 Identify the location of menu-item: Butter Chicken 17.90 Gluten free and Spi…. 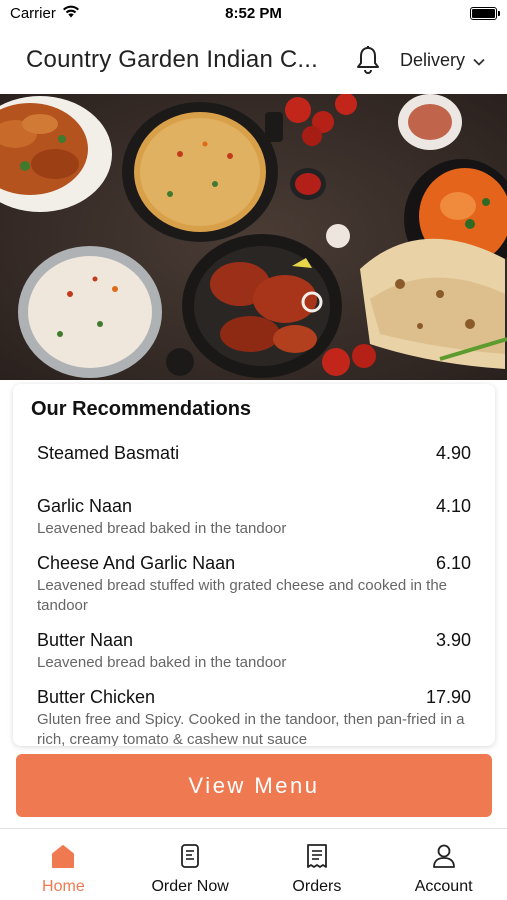
(254, 716).